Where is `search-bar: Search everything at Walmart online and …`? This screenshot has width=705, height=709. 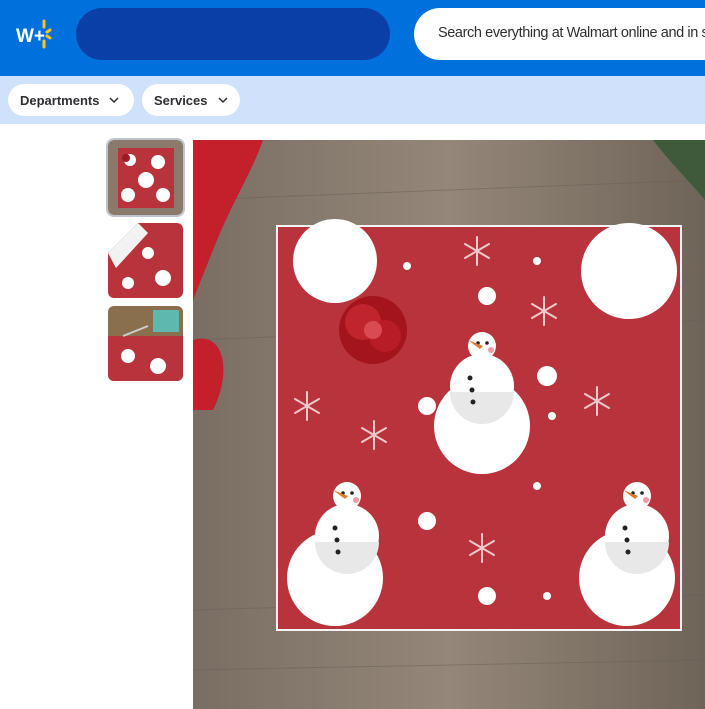 search-bar: Search everything at Walmart online and … is located at coordinates (559, 34).